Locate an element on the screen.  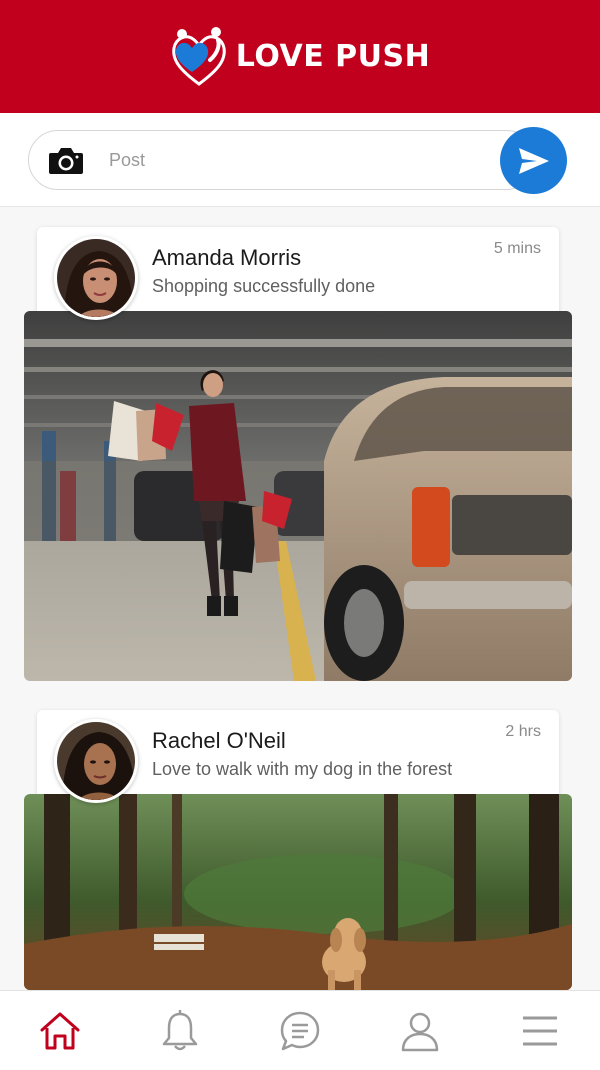
post-input is located at coordinates (299, 160).